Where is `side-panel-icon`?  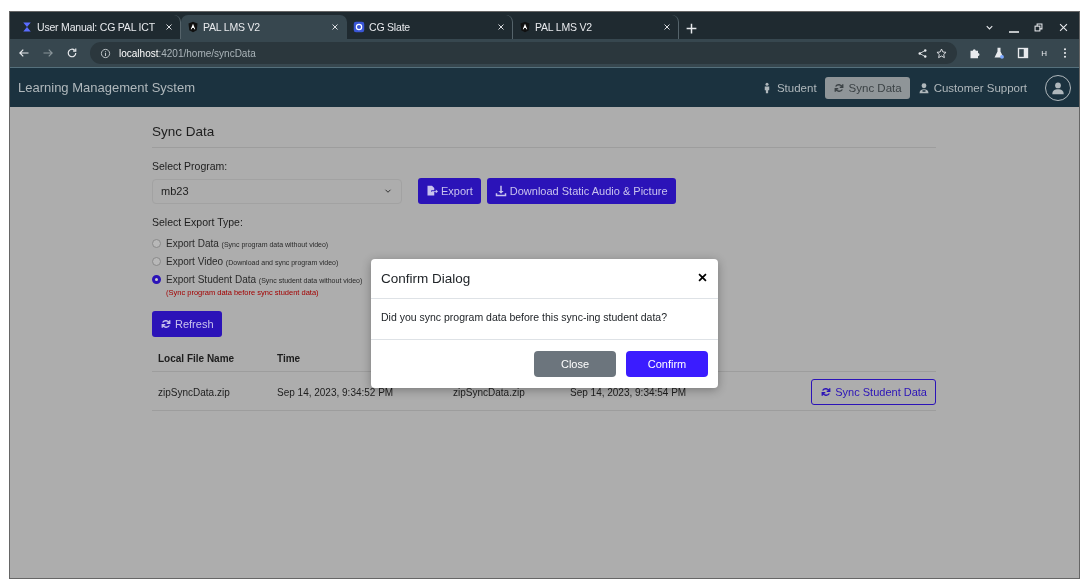
side-panel-icon is located at coordinates (1023, 53).